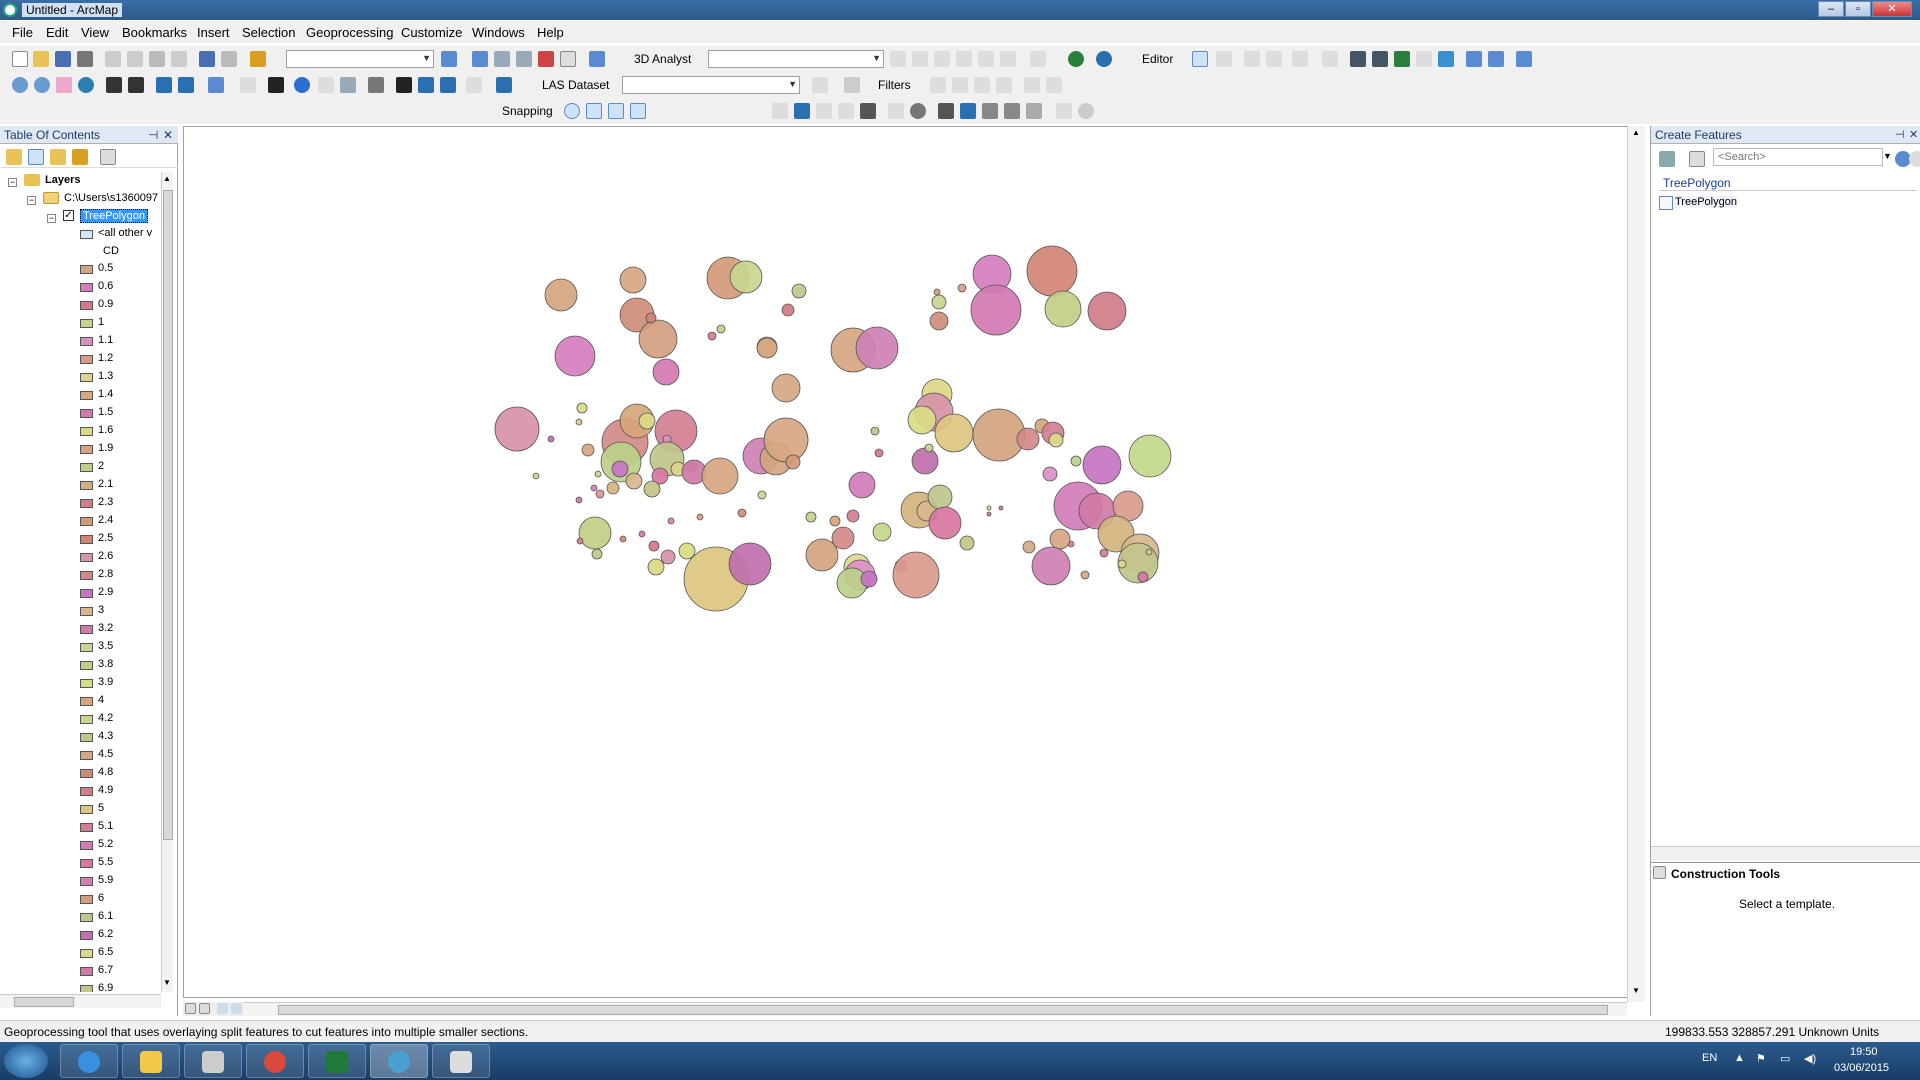  I want to click on organize-templates-icon, so click(1667, 159).